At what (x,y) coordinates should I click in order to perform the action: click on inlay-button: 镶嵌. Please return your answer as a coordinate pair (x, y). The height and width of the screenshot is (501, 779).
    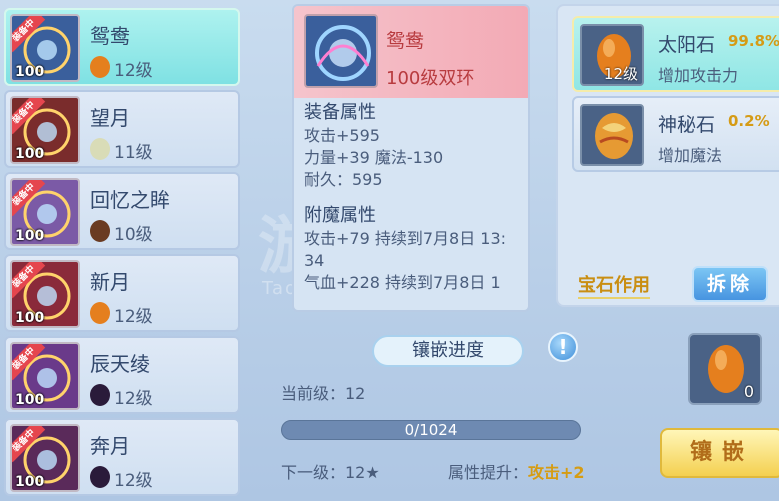
    Looking at the image, I should click on (719, 453).